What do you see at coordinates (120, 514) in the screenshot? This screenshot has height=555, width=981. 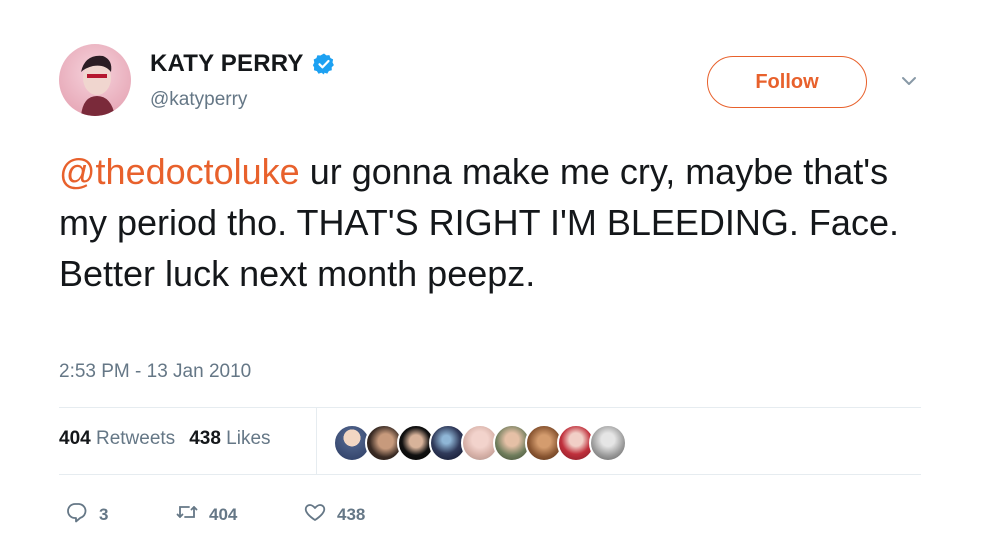 I see `reply-button: 3` at bounding box center [120, 514].